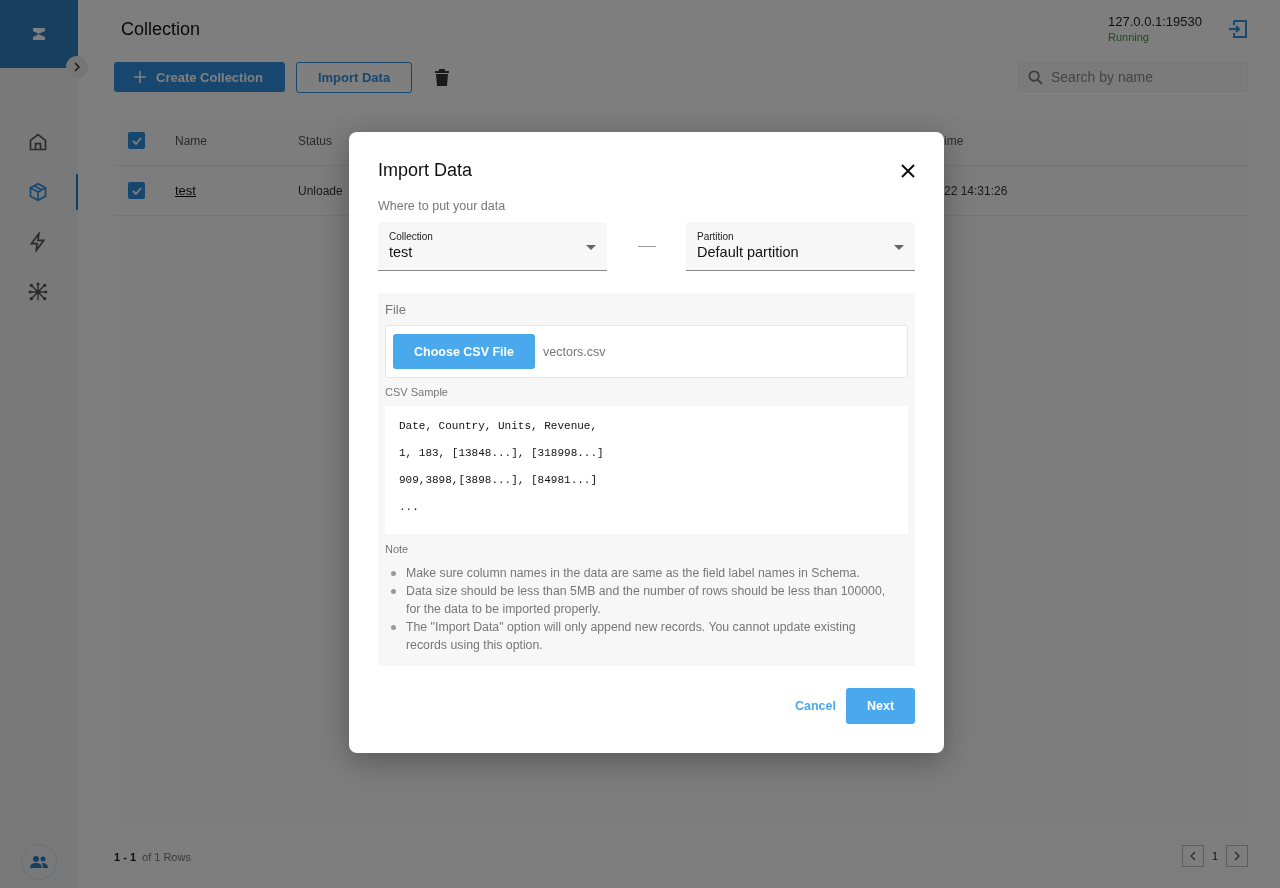  What do you see at coordinates (815, 706) in the screenshot?
I see `cancel-button: Cancel` at bounding box center [815, 706].